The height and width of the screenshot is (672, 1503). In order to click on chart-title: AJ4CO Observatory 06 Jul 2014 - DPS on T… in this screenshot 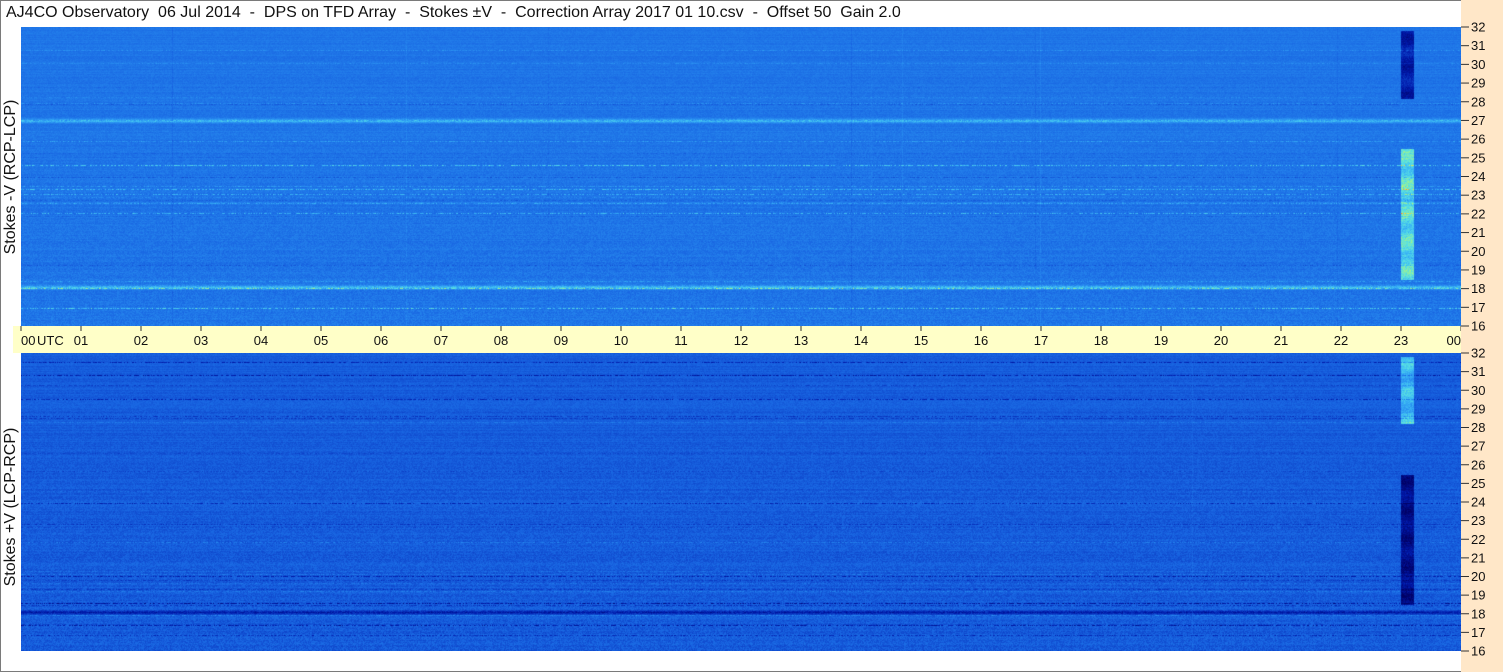, I will do `click(453, 12)`.